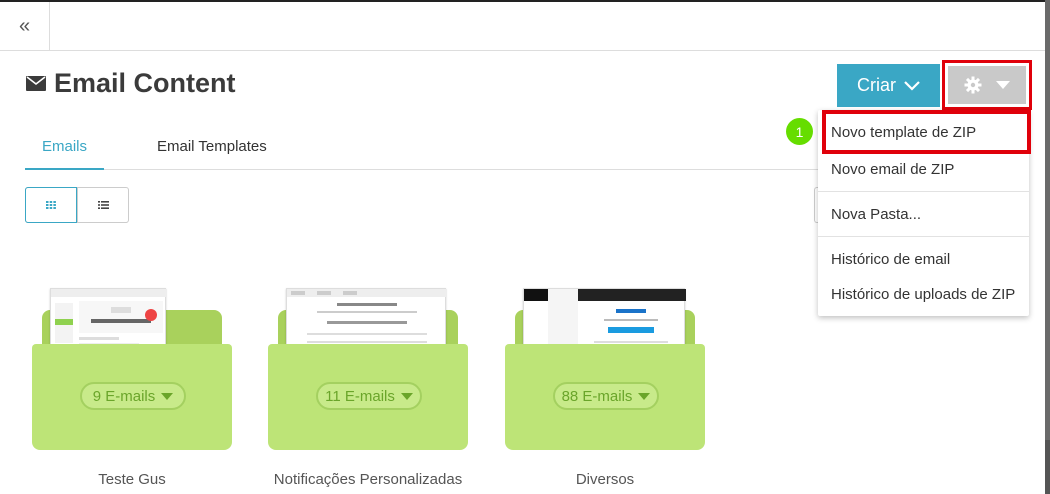 The image size is (1050, 494). I want to click on grid-icon, so click(51, 205).